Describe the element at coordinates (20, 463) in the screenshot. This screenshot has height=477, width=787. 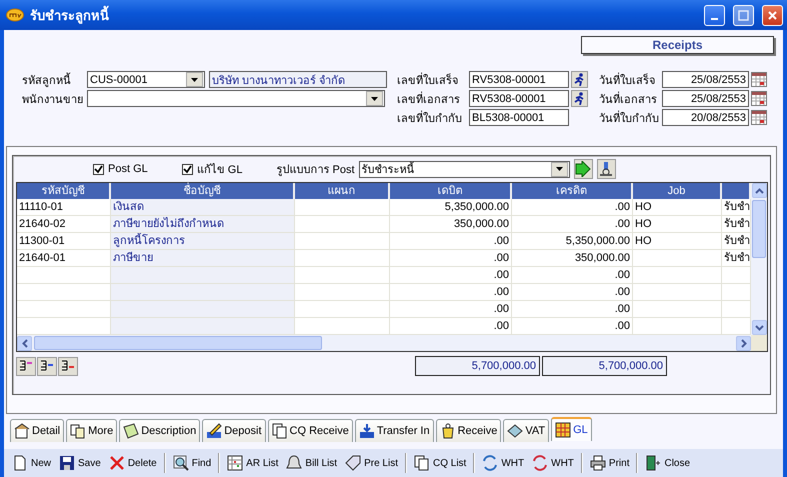
I see `page-icon` at that location.